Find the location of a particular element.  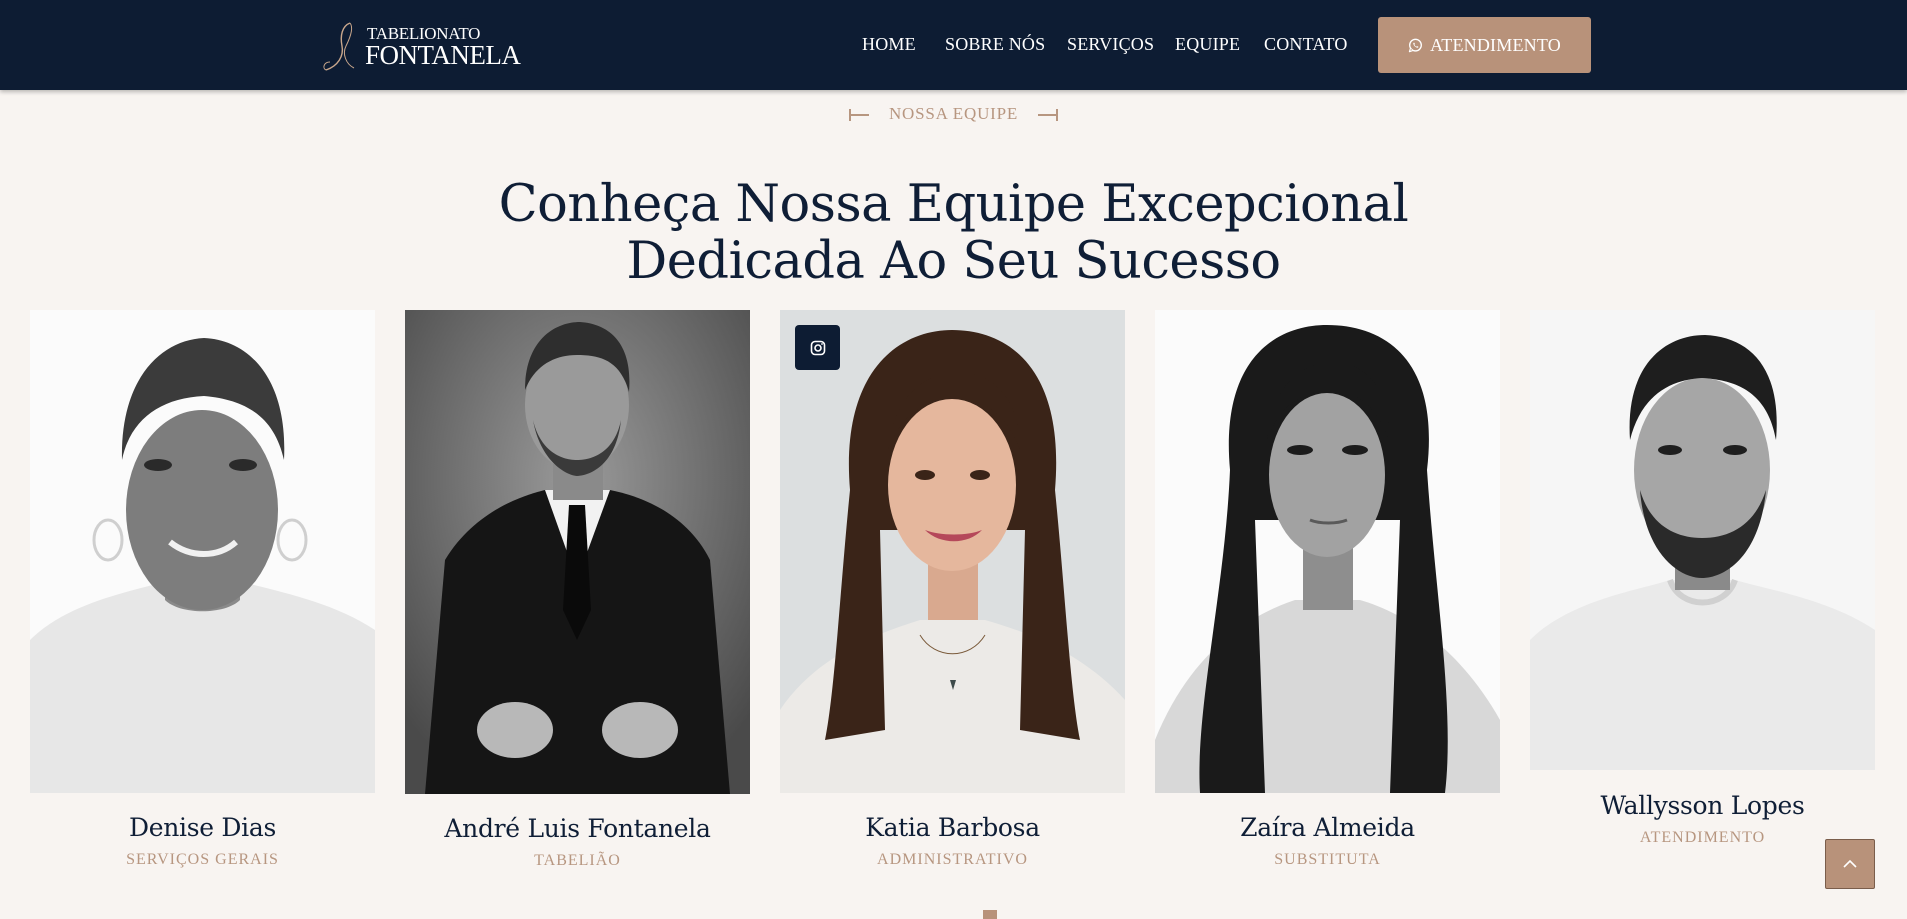

member-role: SERVIÇOS GERAIS is located at coordinates (202, 859).